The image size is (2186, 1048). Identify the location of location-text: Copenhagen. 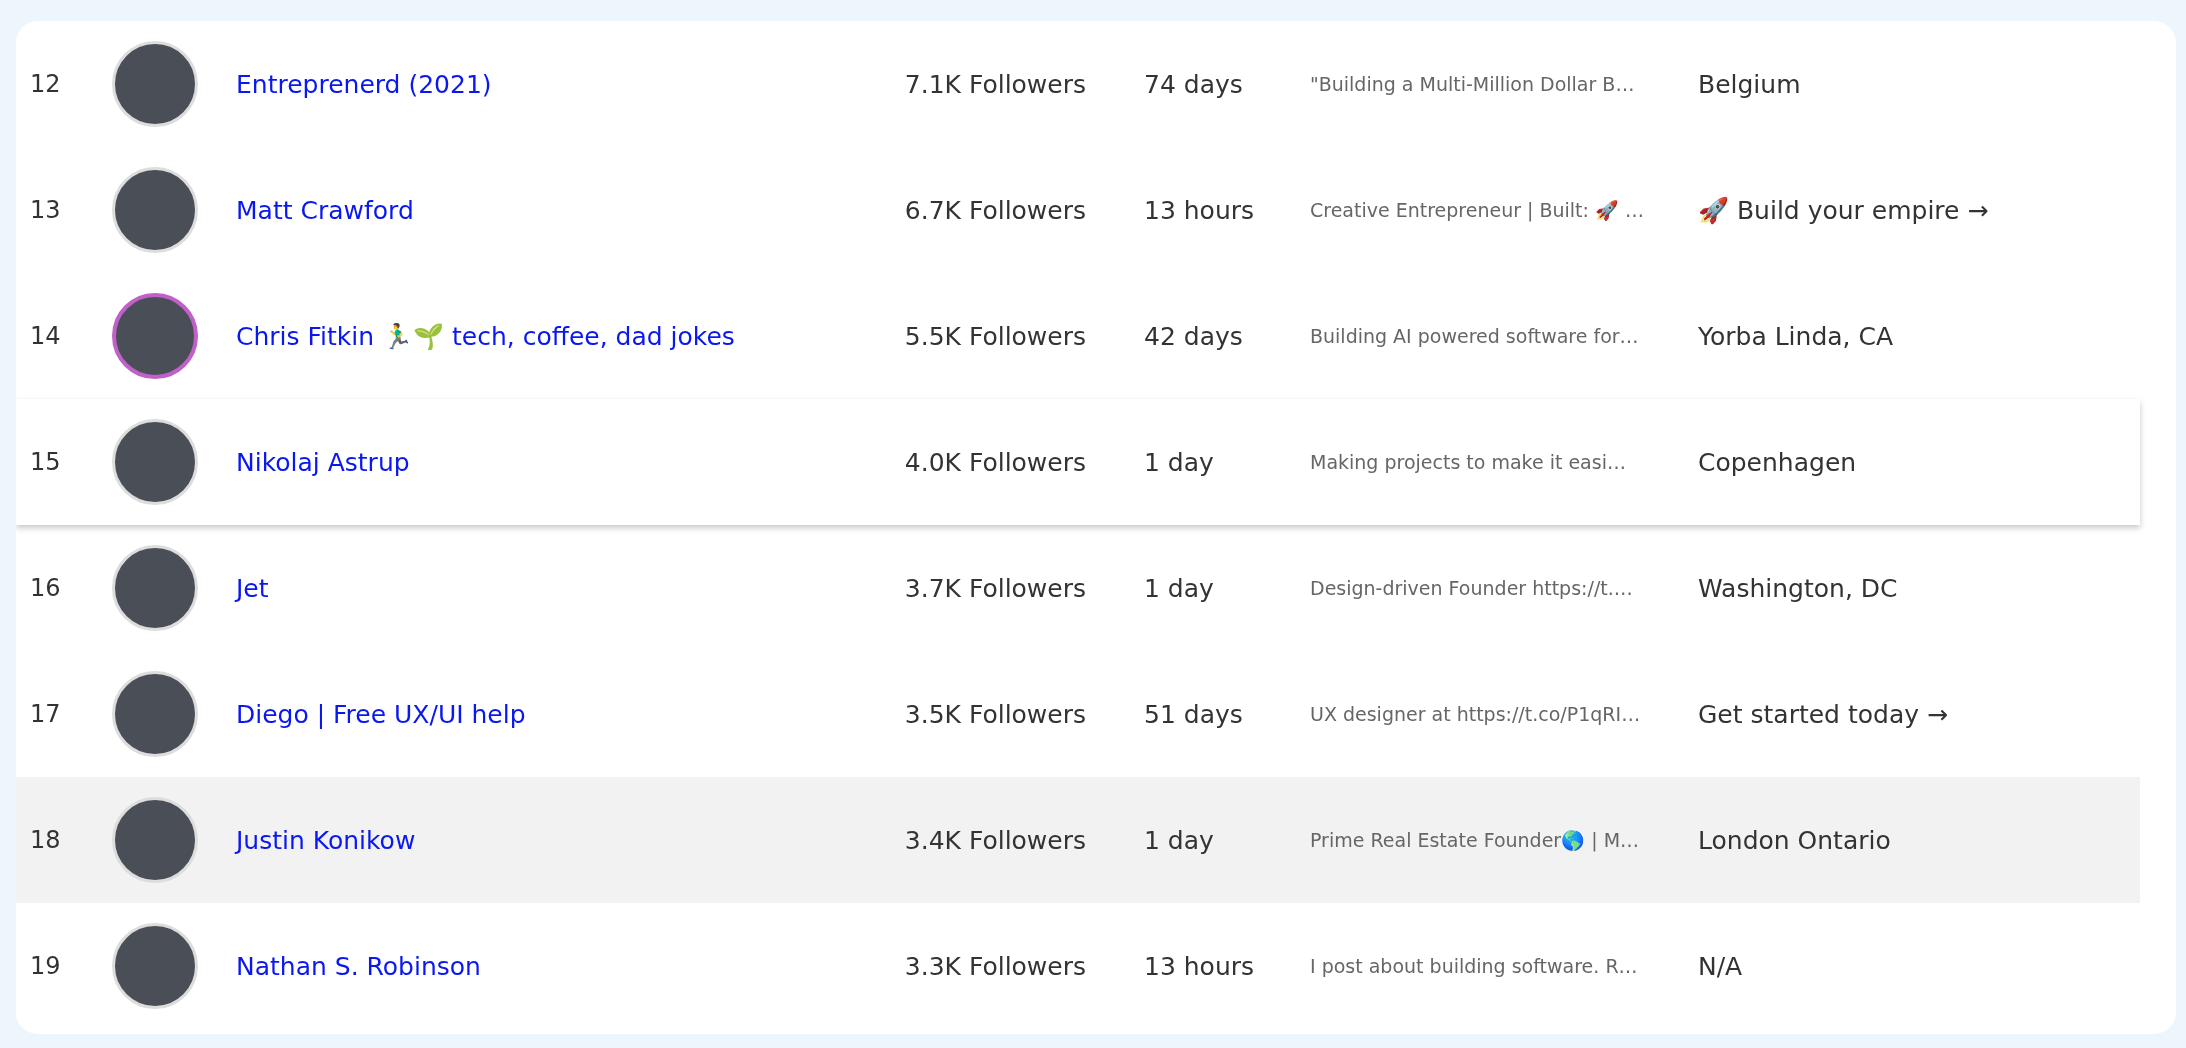
(1777, 462).